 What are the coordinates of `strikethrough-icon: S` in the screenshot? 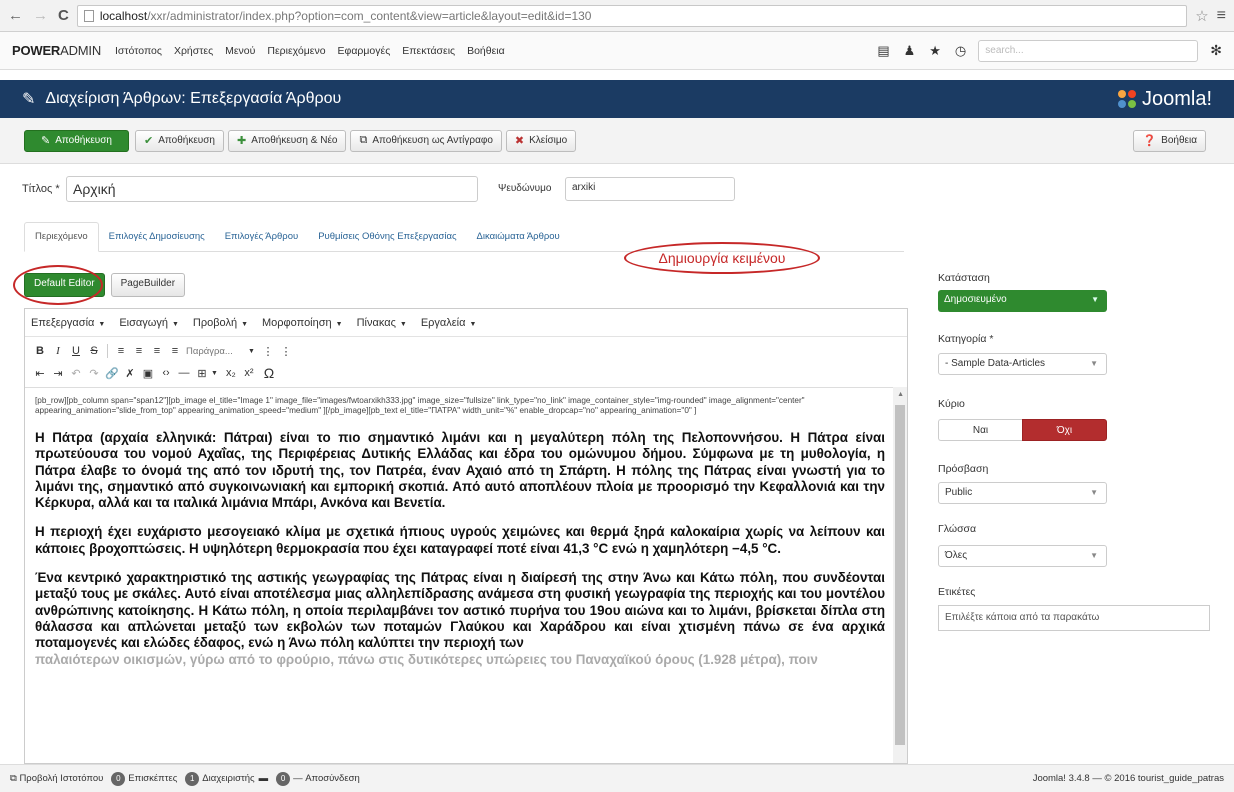 It's located at (94, 351).